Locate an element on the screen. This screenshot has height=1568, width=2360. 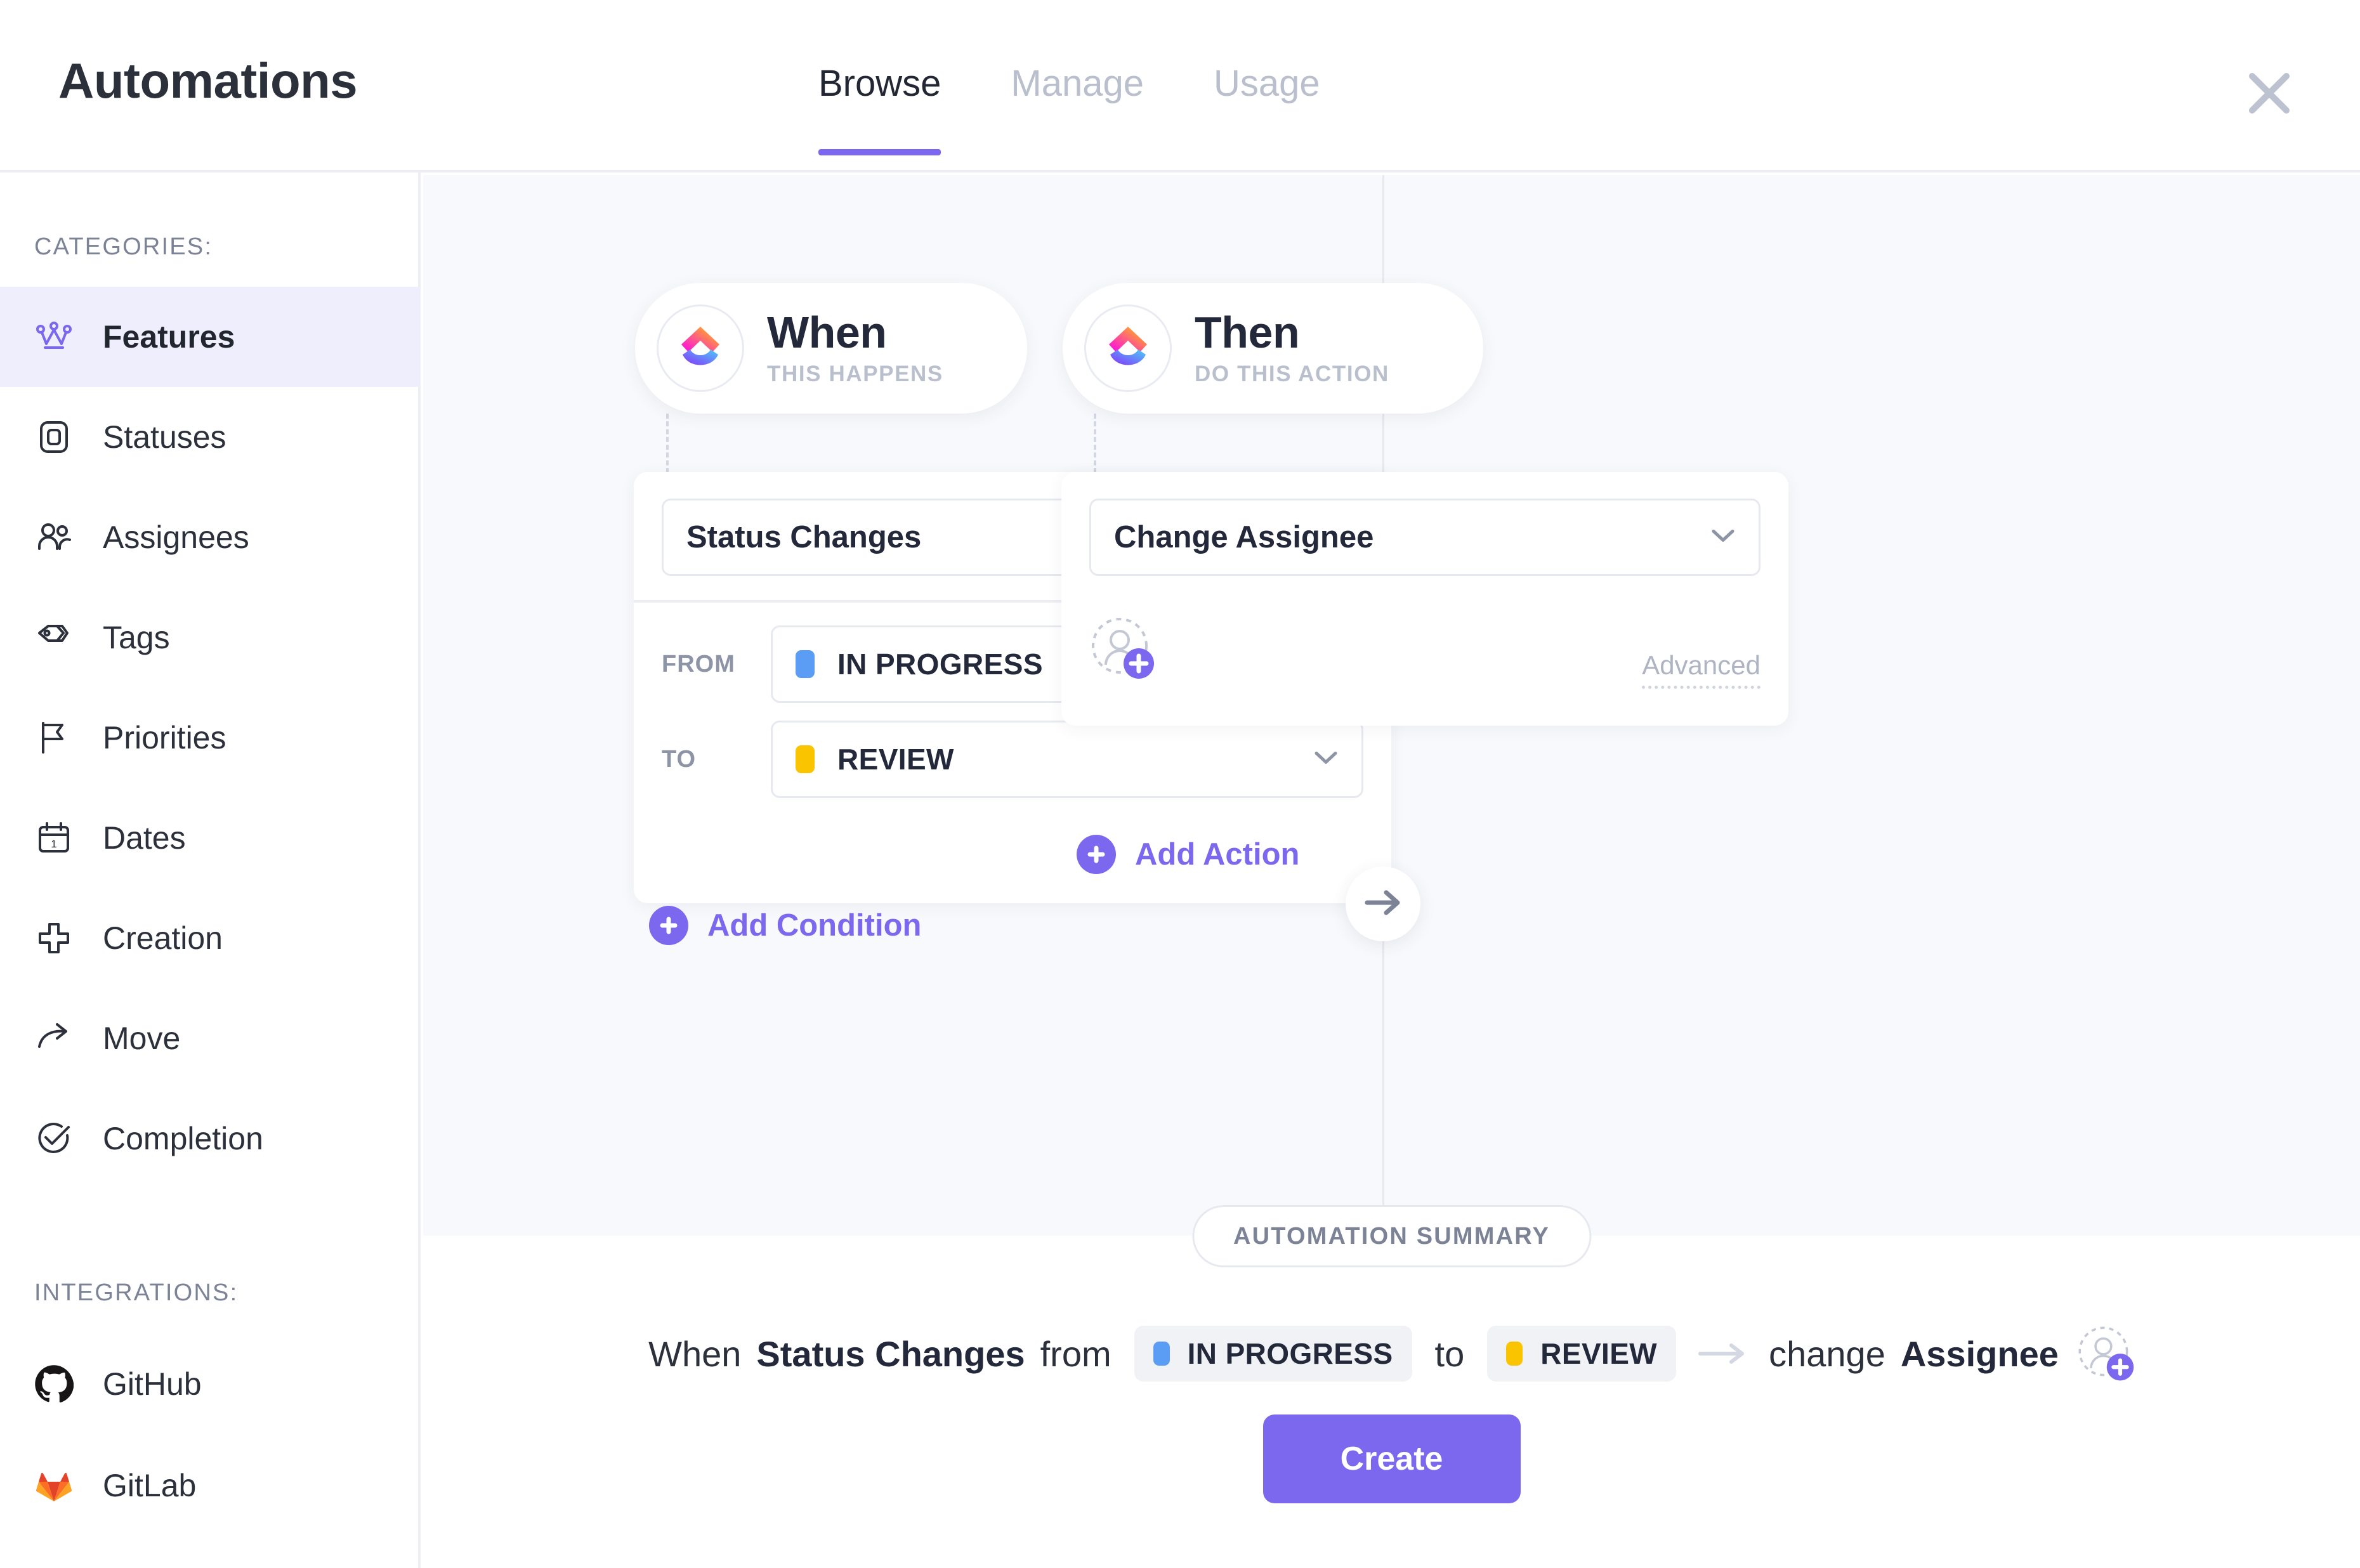
summary-to-chip: REVIEW is located at coordinates (1582, 1354).